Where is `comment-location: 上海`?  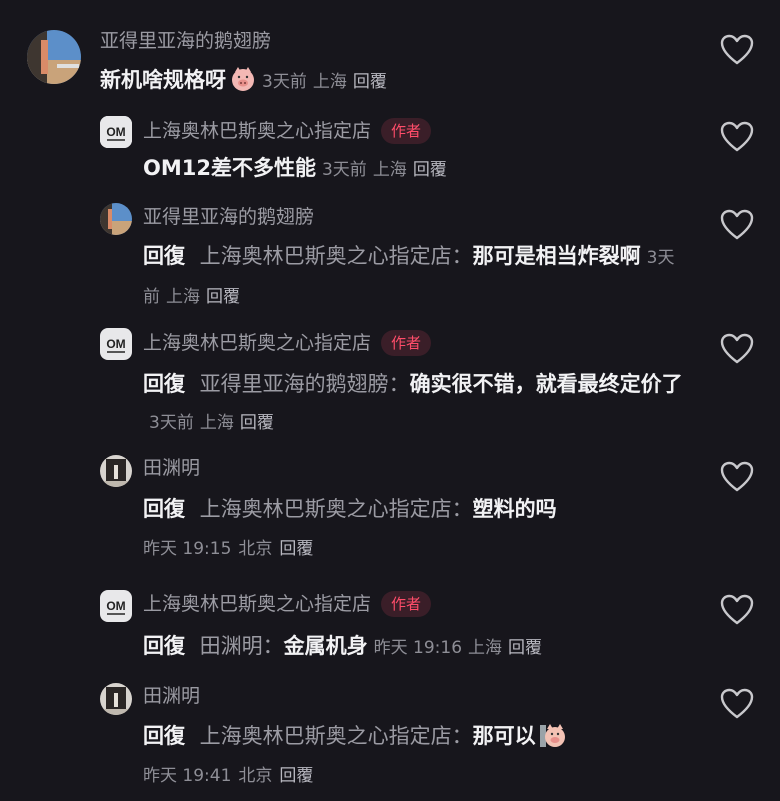
comment-location: 上海 is located at coordinates (329, 82).